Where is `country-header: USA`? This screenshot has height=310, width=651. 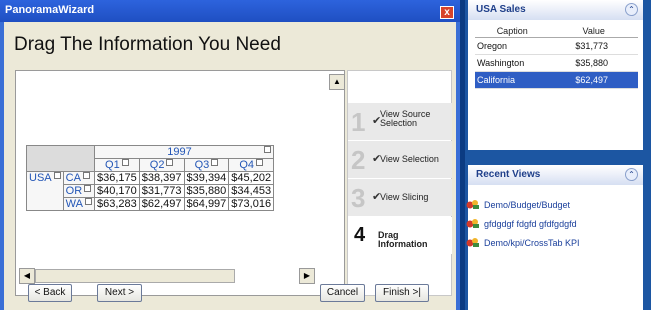
country-header: USA is located at coordinates (45, 191).